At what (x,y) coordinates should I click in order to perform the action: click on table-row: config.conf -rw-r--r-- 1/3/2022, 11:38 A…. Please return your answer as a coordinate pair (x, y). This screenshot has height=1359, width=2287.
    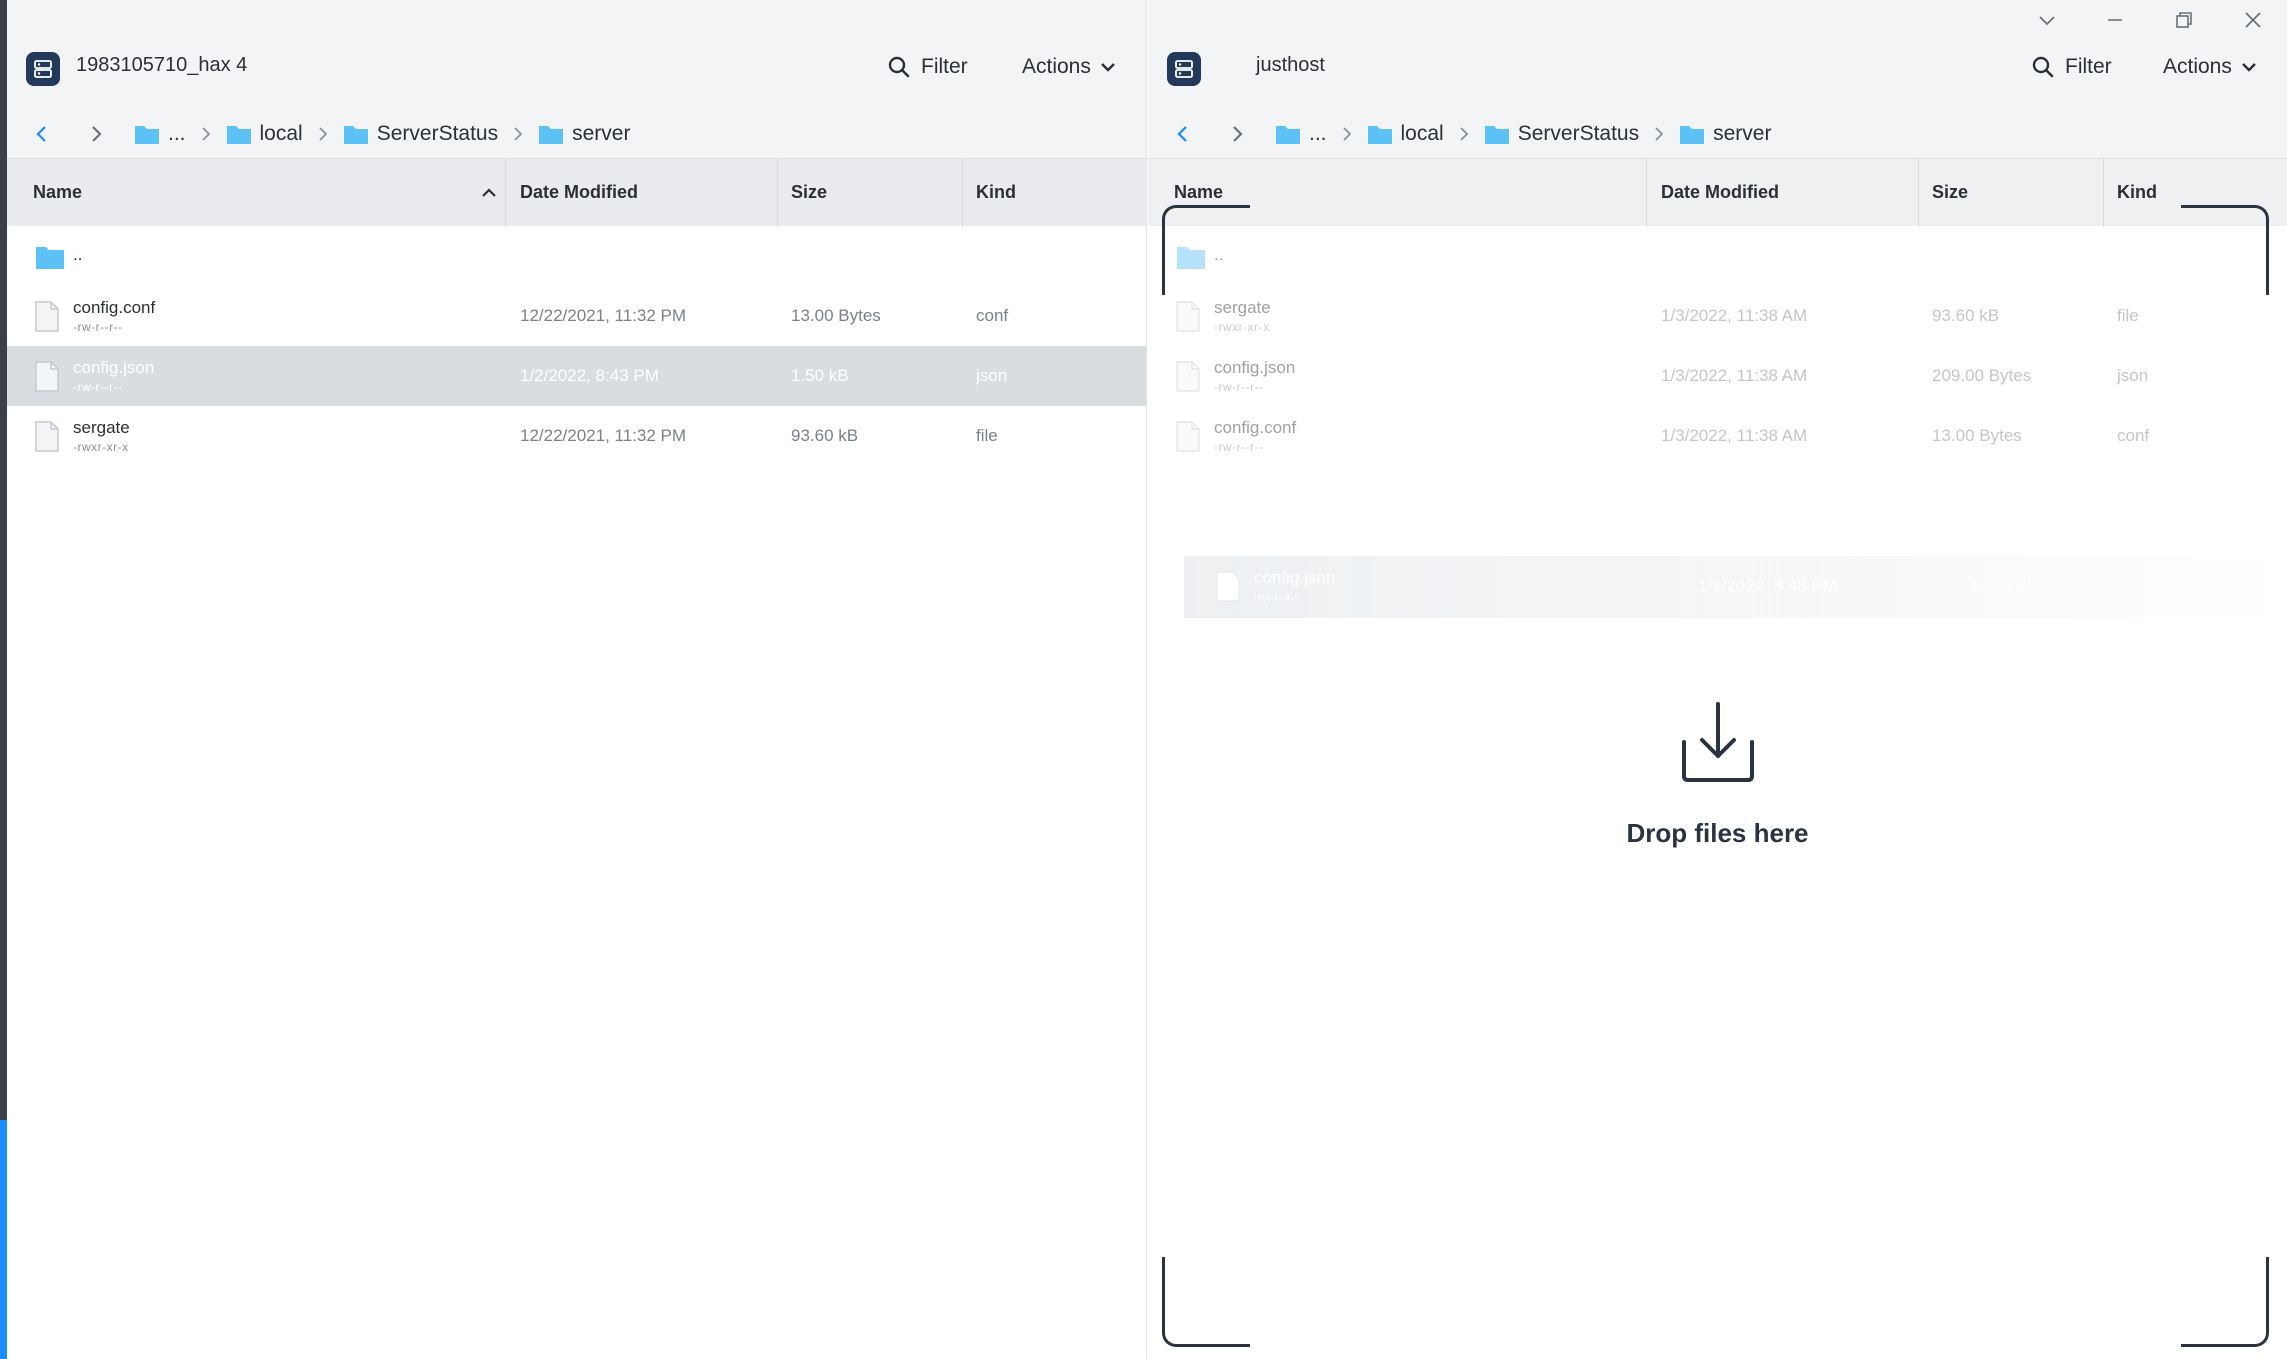
    Looking at the image, I should click on (1717, 436).